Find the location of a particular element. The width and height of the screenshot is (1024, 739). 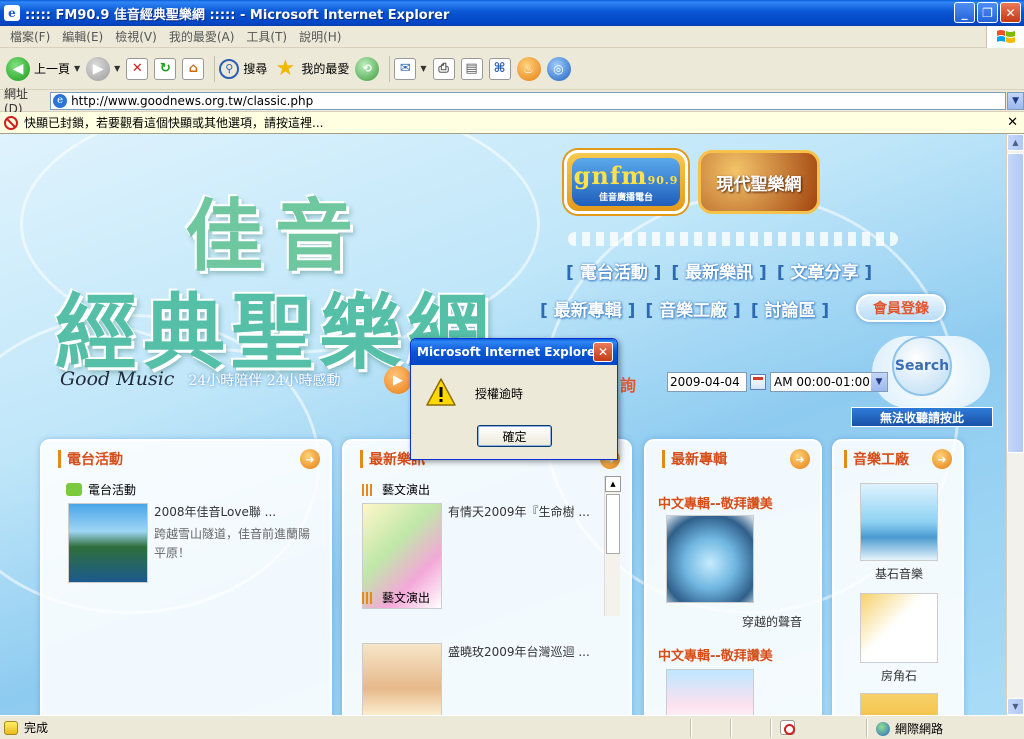

research-icon: ◎ is located at coordinates (558, 68).